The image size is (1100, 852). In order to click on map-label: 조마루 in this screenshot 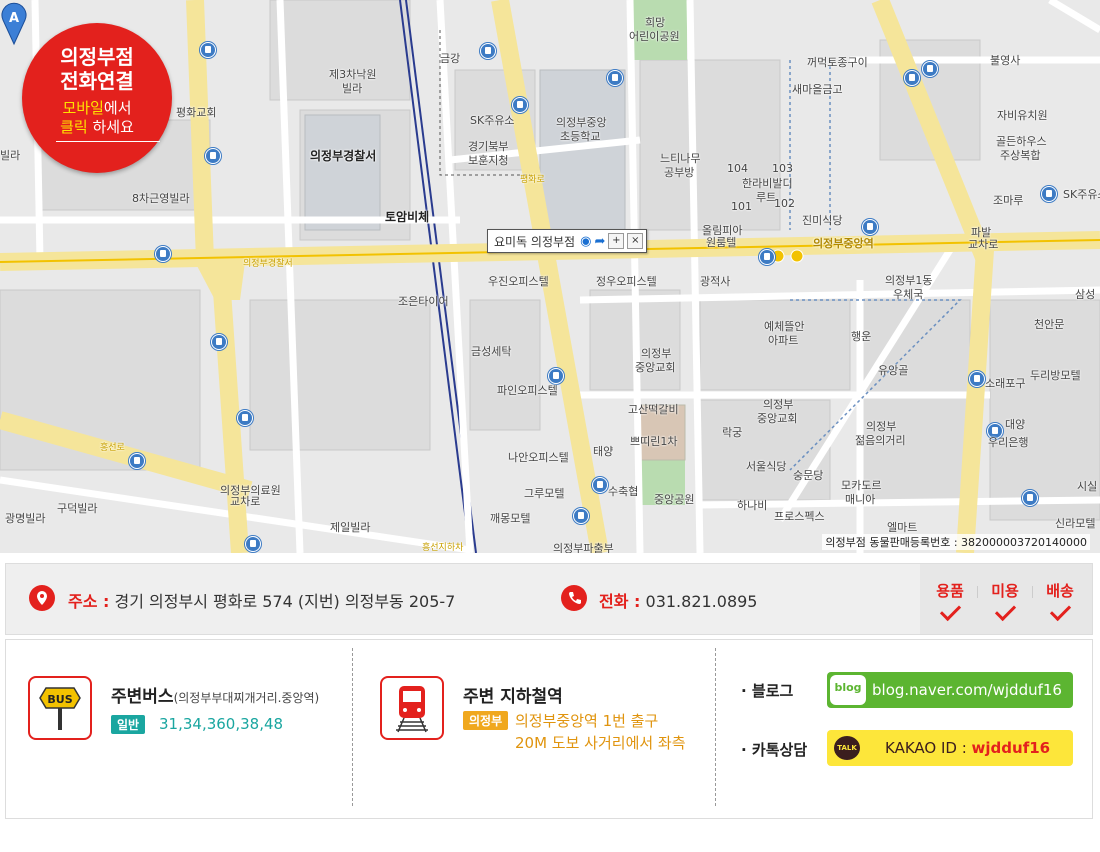, I will do `click(1008, 200)`.